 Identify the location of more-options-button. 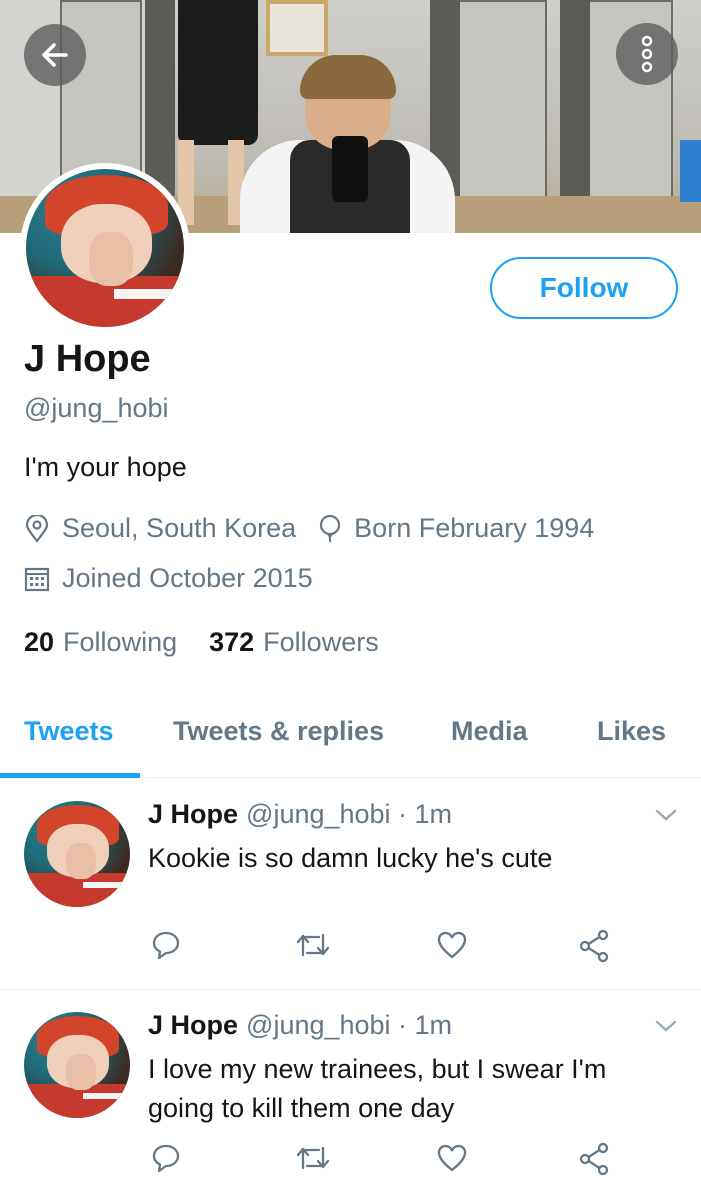
(647, 54).